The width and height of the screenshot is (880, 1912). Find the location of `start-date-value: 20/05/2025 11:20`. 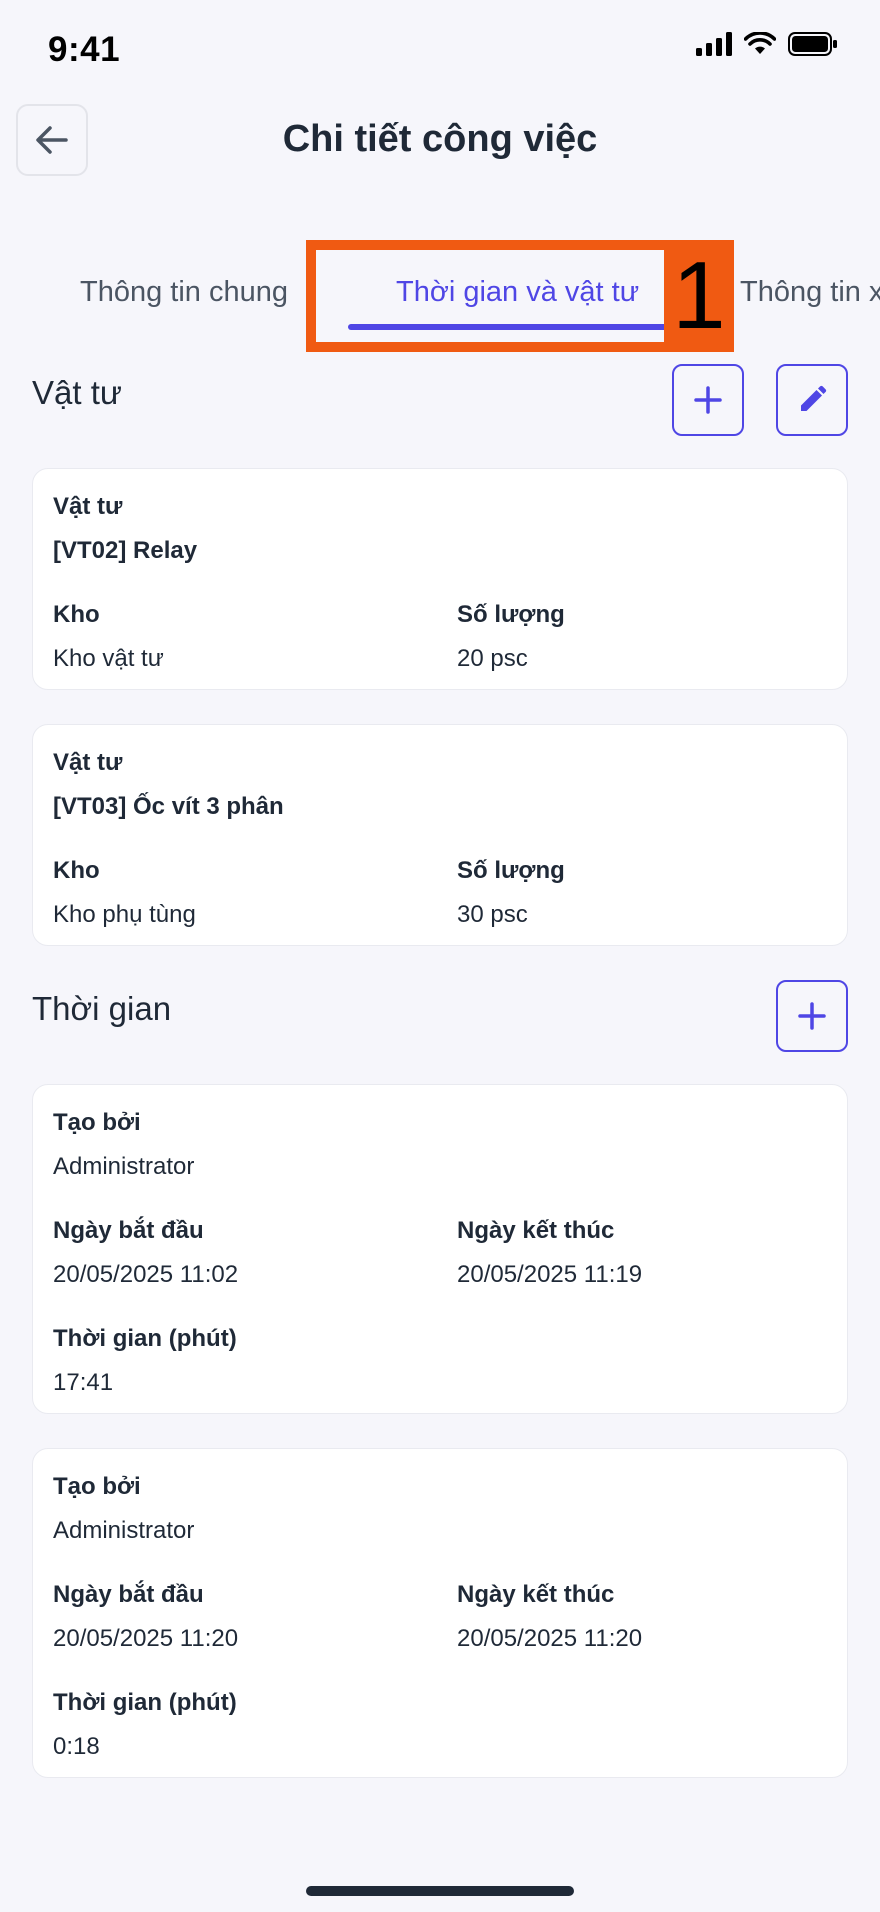

start-date-value: 20/05/2025 11:20 is located at coordinates (146, 1638).